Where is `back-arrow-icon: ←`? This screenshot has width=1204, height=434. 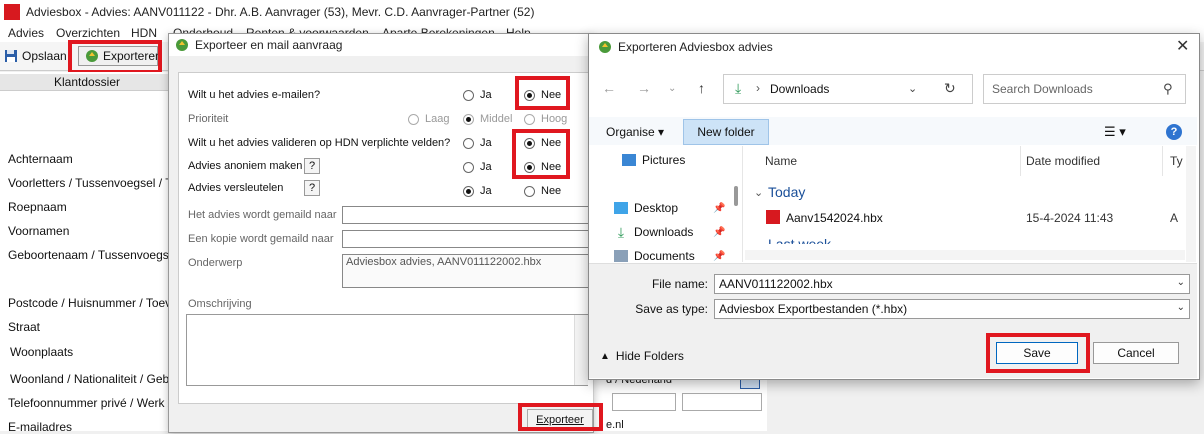
back-arrow-icon: ← is located at coordinates (609, 88).